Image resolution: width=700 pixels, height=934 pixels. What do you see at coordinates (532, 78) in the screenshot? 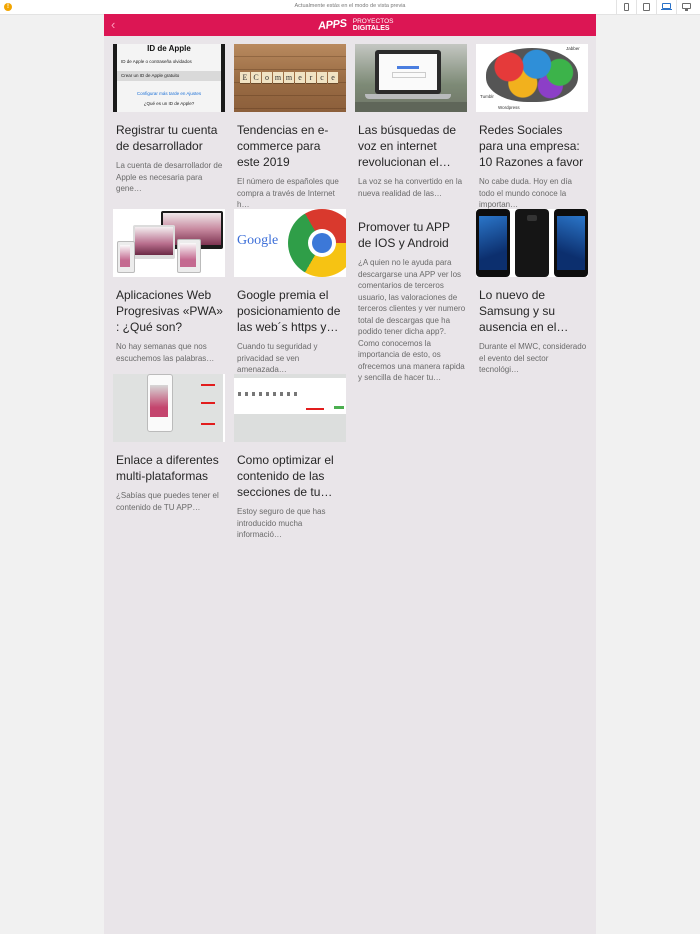
I see `social-brain-thumbnail: Jabber Tumblr Wordpress` at bounding box center [532, 78].